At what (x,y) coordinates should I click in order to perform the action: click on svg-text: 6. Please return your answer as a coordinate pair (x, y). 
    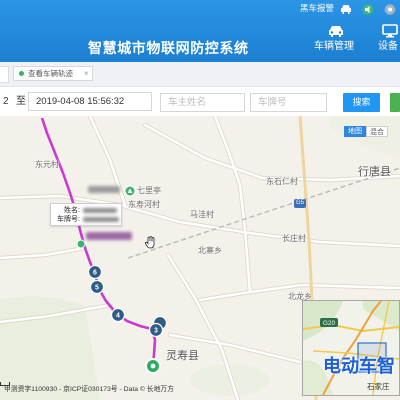
    Looking at the image, I should click on (95, 273).